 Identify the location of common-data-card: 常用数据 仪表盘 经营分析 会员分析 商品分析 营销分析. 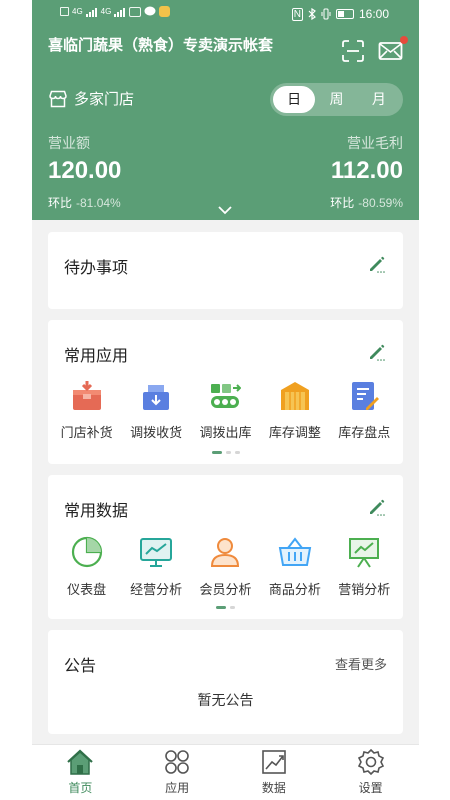
(225, 547).